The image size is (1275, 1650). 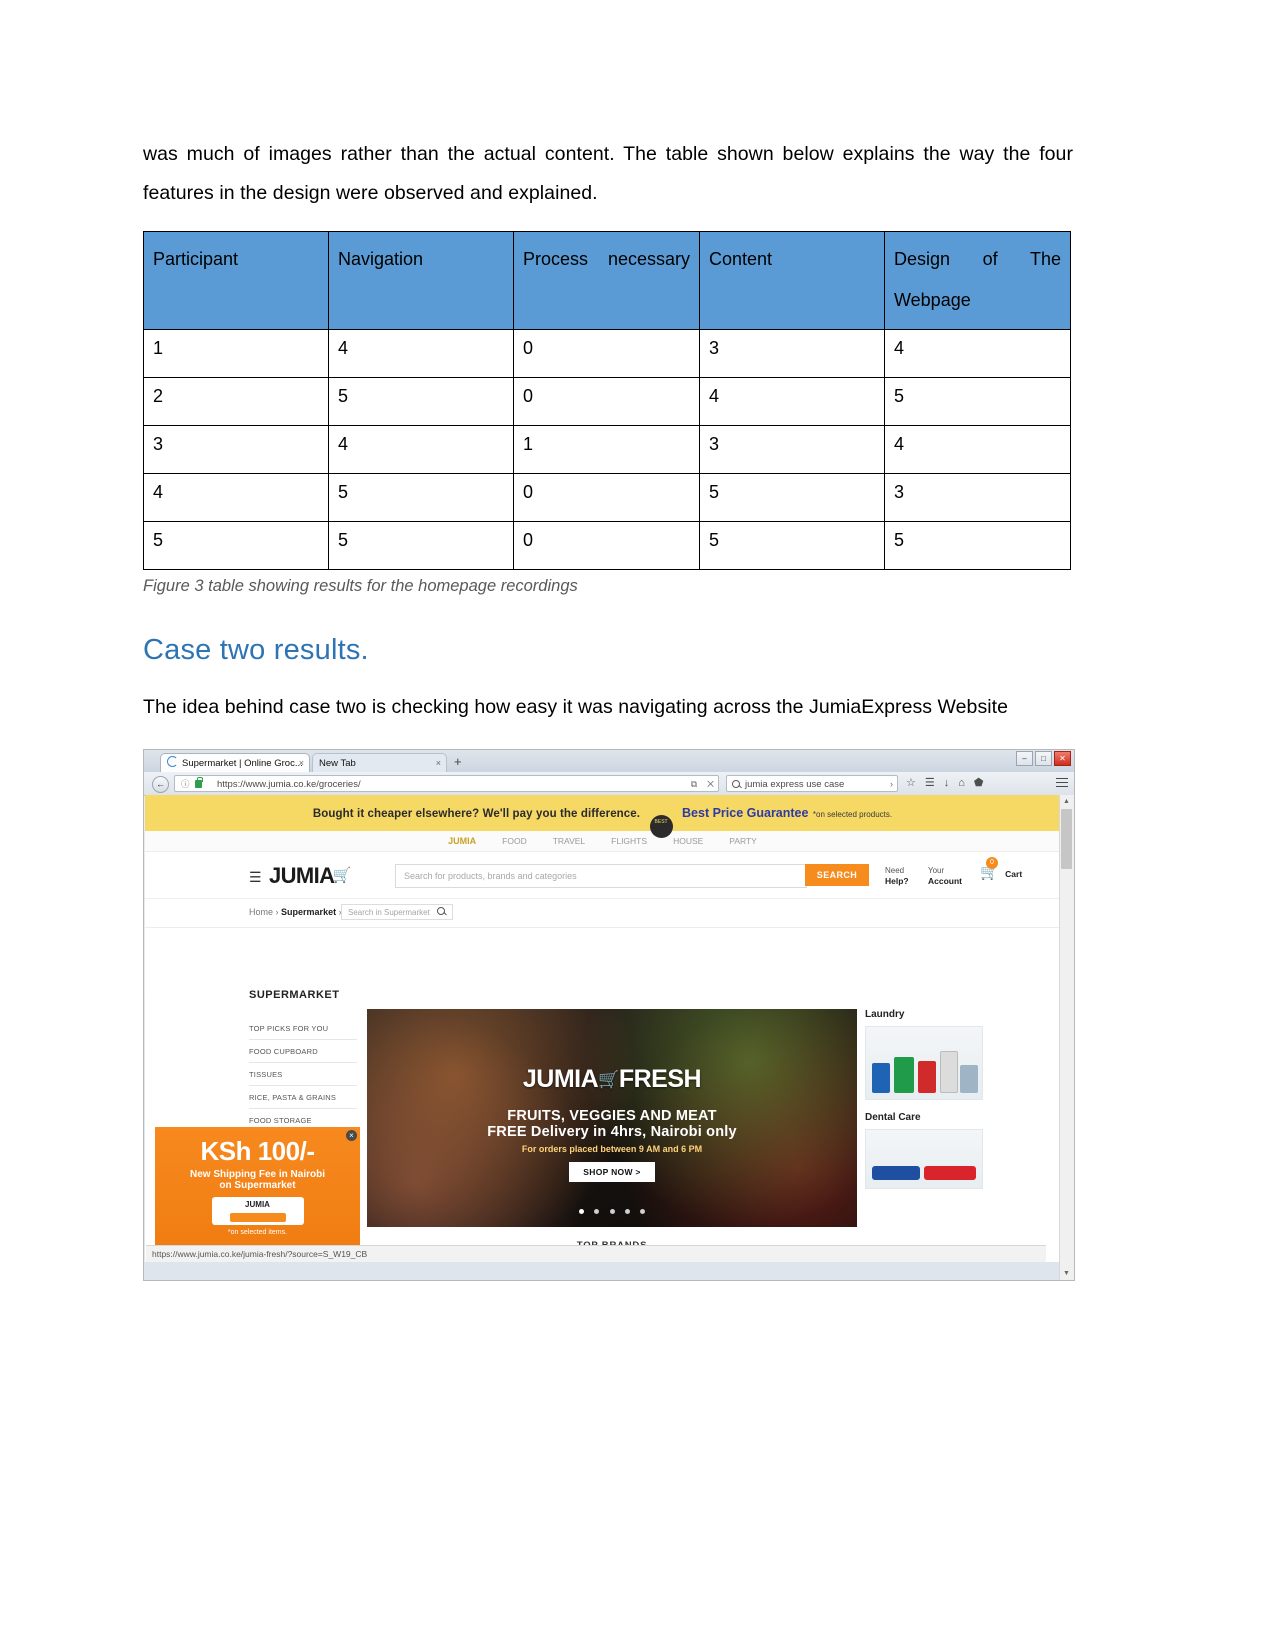 I want to click on scroll-up-icon: ▲, so click(x=1066, y=801).